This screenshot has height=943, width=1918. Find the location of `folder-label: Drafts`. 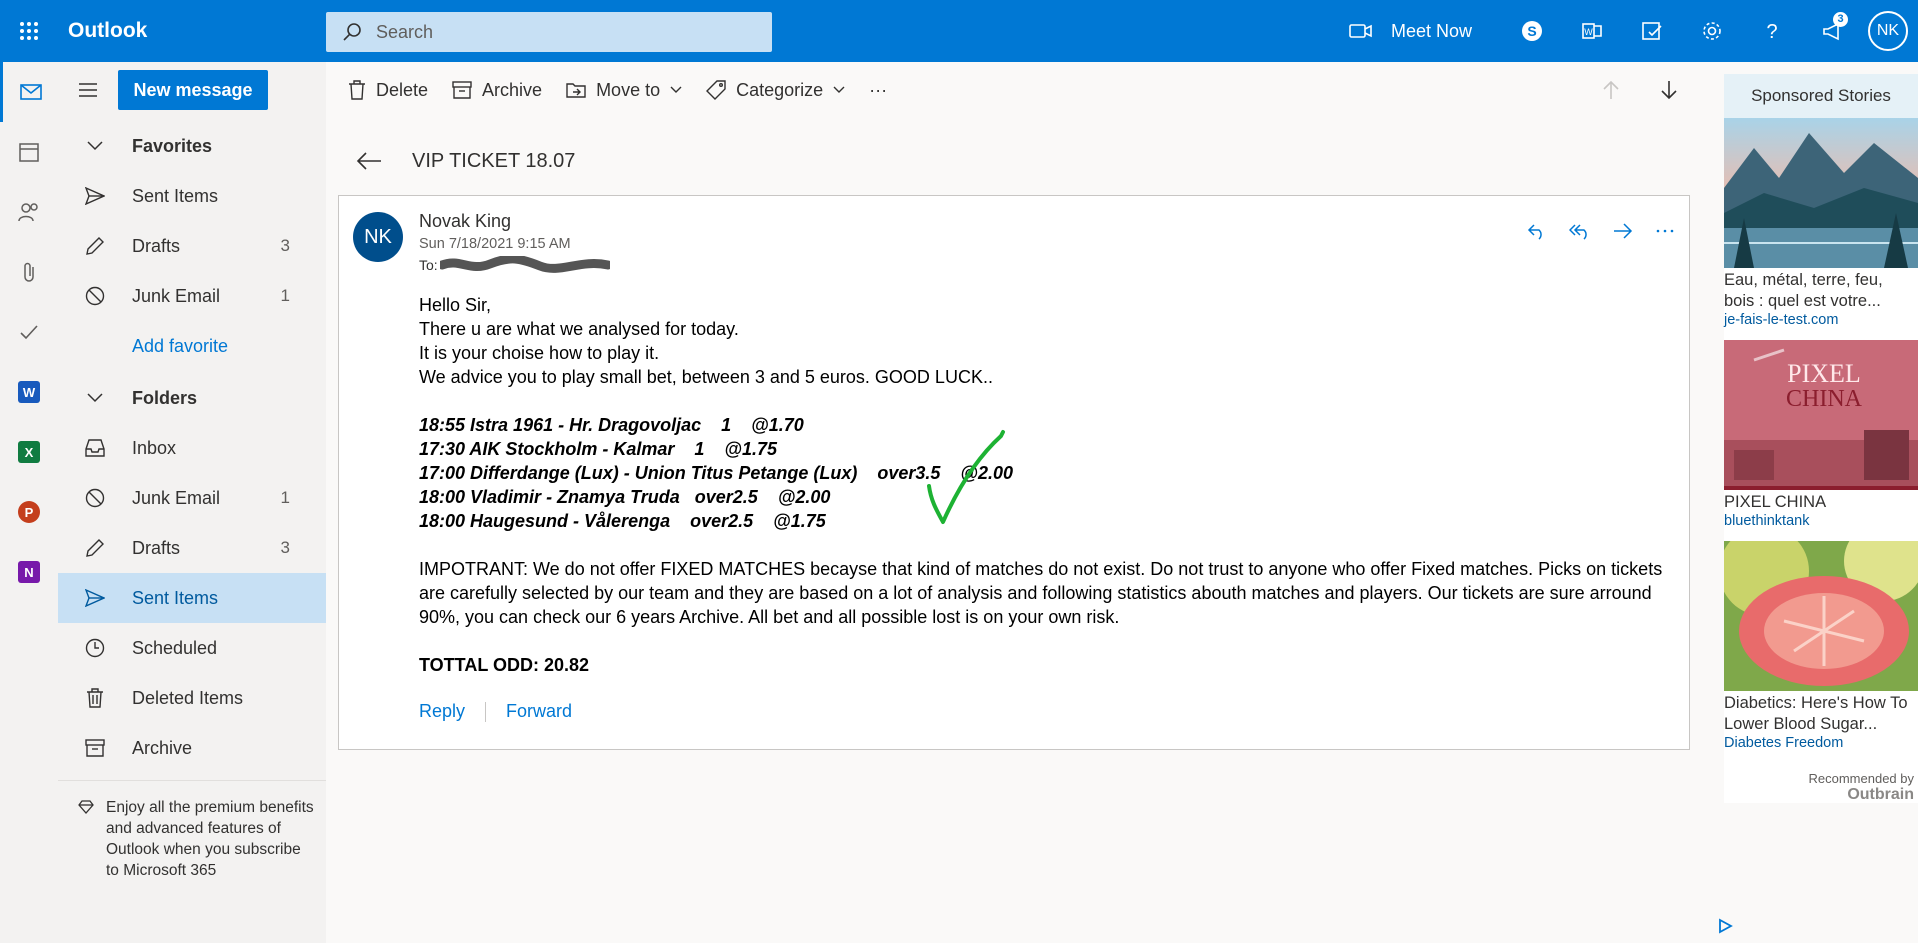

folder-label: Drafts is located at coordinates (156, 547).